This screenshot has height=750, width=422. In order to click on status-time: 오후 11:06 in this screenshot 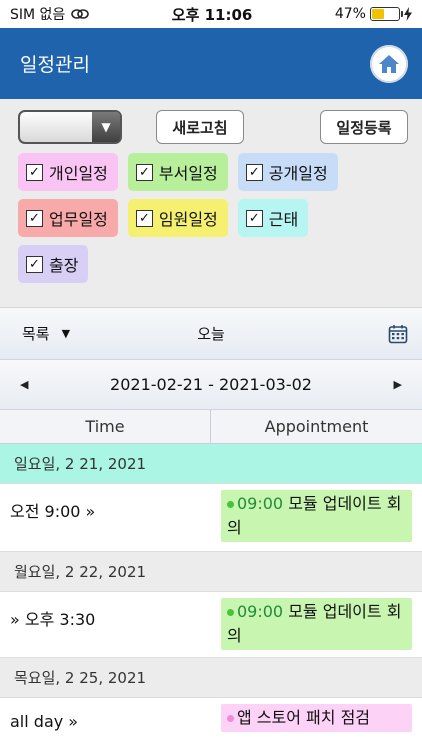, I will do `click(212, 14)`.